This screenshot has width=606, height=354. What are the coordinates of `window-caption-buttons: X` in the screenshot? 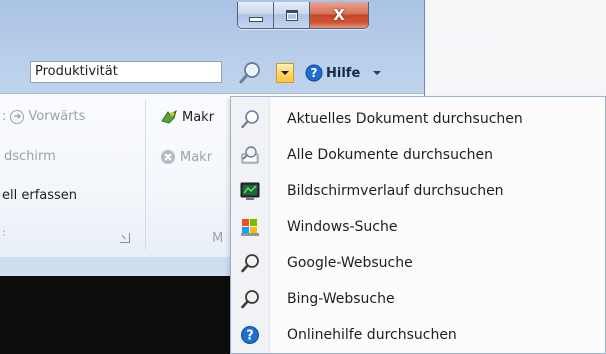 It's located at (303, 15).